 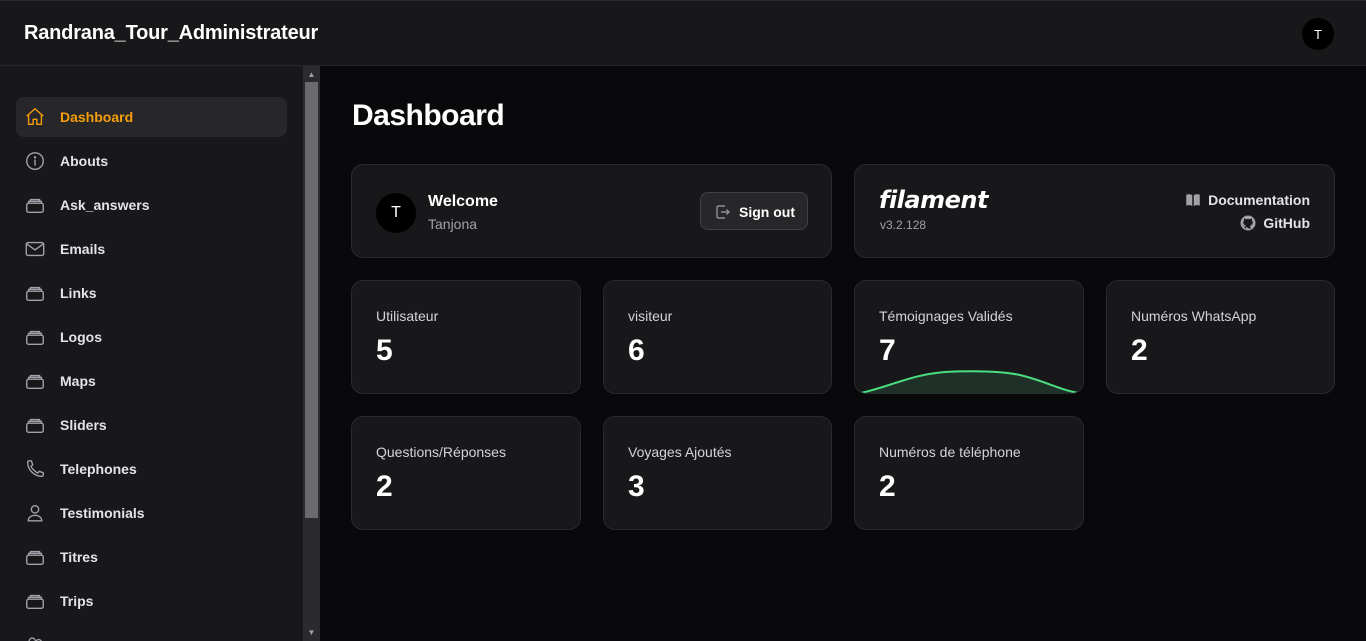 I want to click on documentation-label: Documentation, so click(x=1259, y=200).